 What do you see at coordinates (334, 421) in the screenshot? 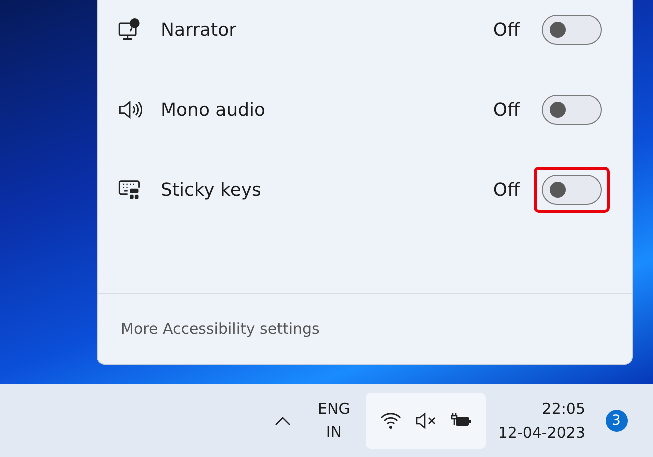
I see `language-indicator: ENG IN` at bounding box center [334, 421].